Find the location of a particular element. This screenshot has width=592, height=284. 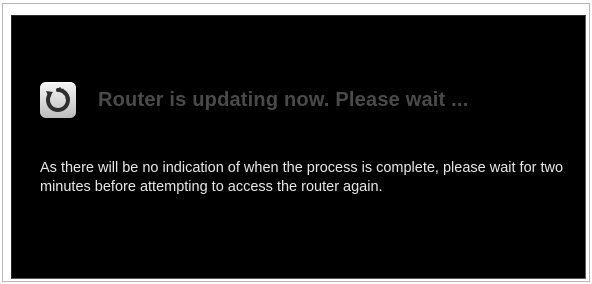

refresh-update-icon is located at coordinates (58, 100).